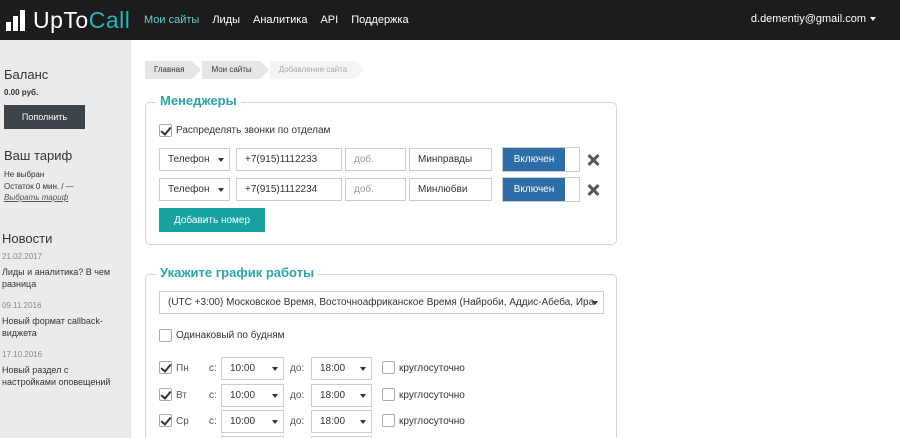 This screenshot has width=900, height=438. Describe the element at coordinates (39, 186) in the screenshot. I see `tariff-remaining: Остаток 0 мин. / —` at that location.